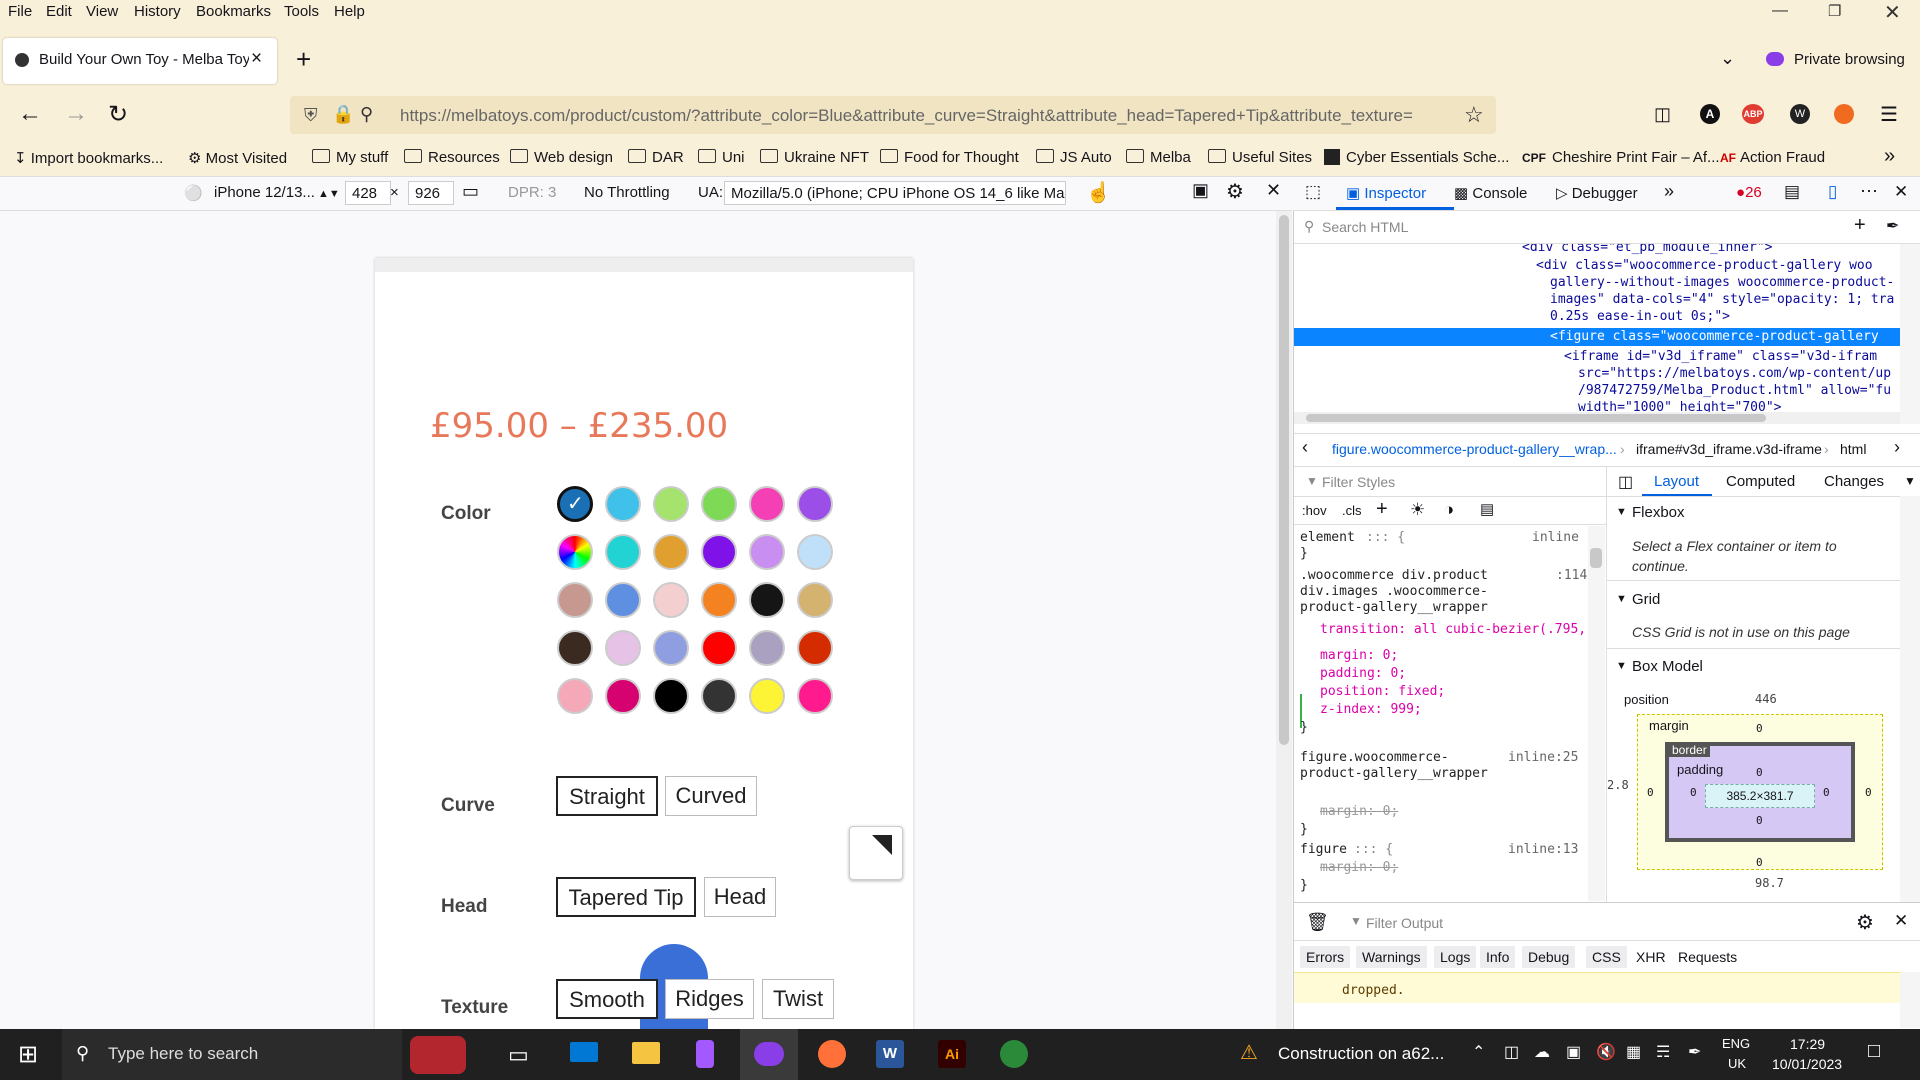 The height and width of the screenshot is (1080, 1920). Describe the element at coordinates (1284, 480) in the screenshot. I see `viewport-scroll-thumb` at that location.